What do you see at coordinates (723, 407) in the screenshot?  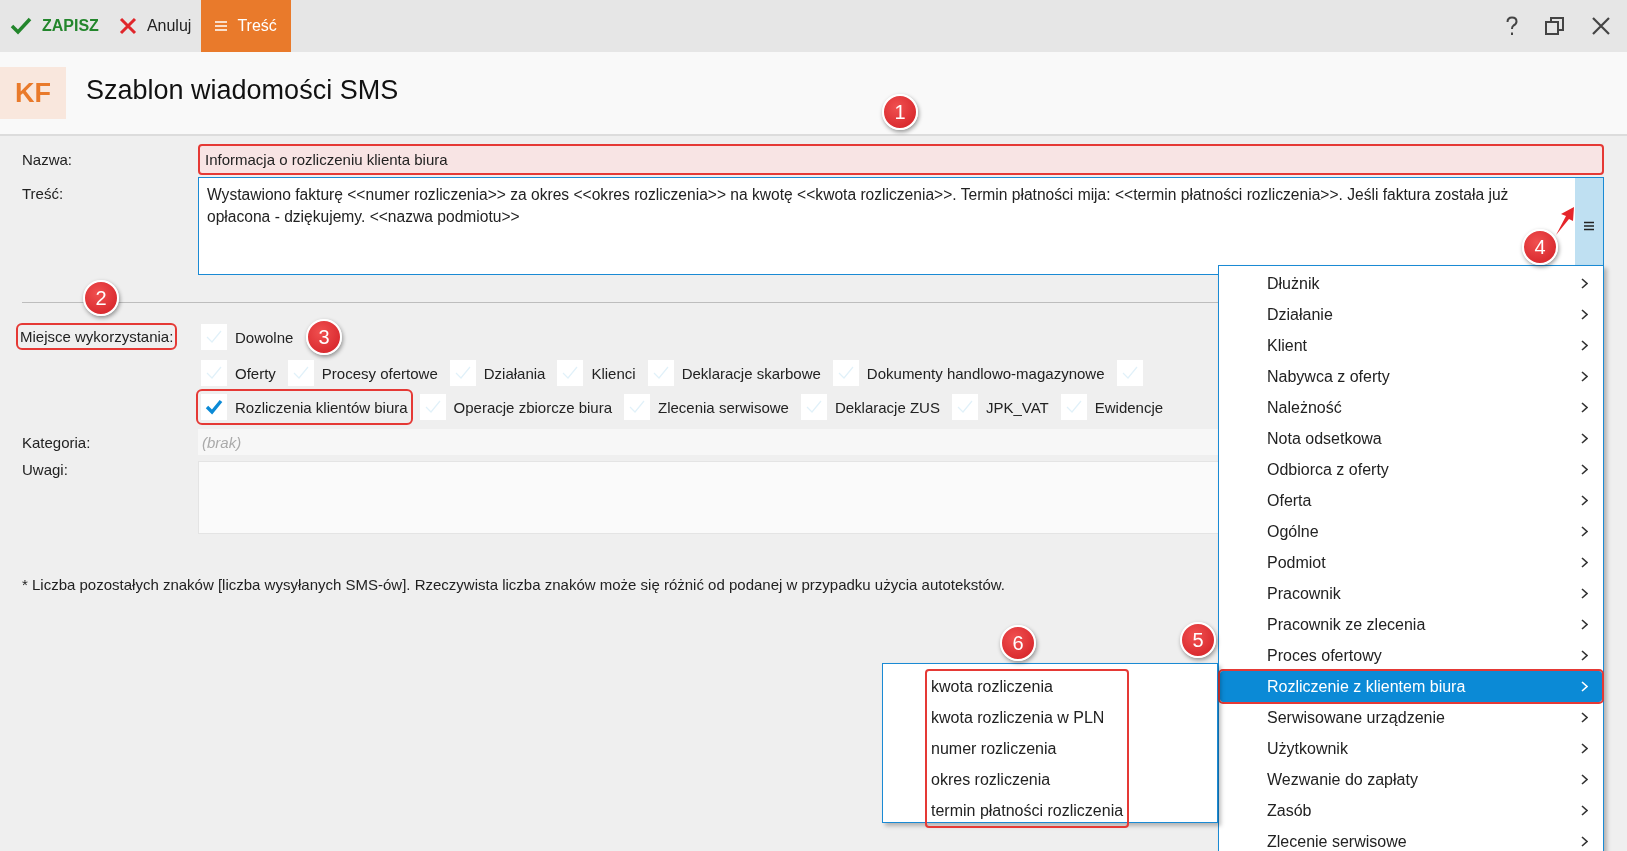 I see `checkbox-label: Zlecenia serwisowe` at bounding box center [723, 407].